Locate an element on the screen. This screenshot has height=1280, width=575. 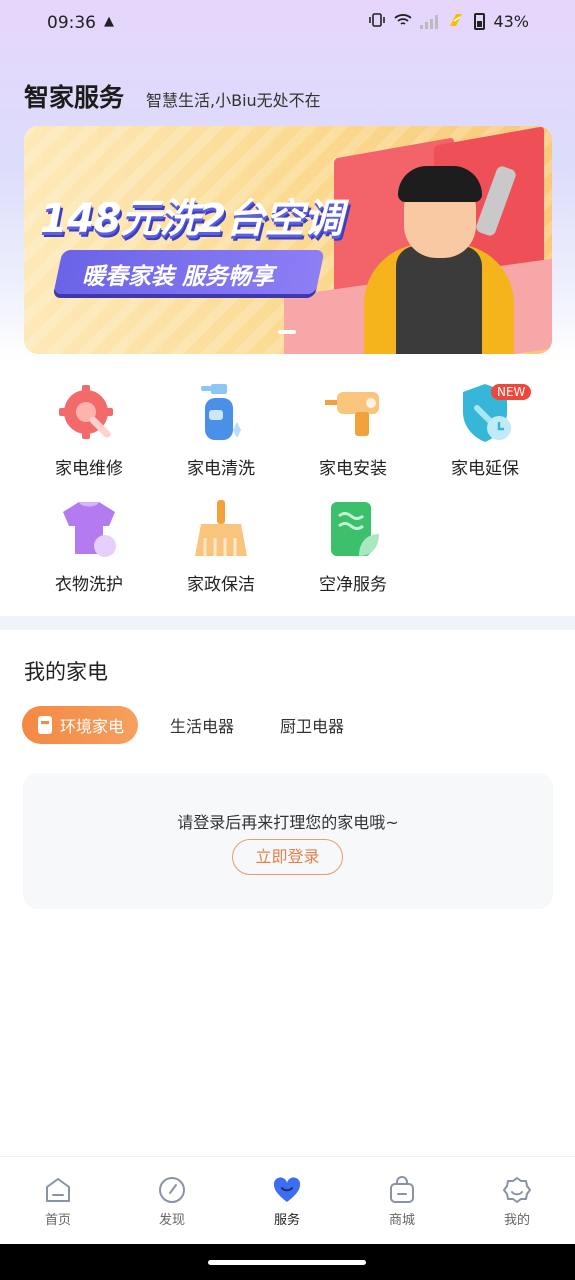
login-button: 立即登录 is located at coordinates (287, 857).